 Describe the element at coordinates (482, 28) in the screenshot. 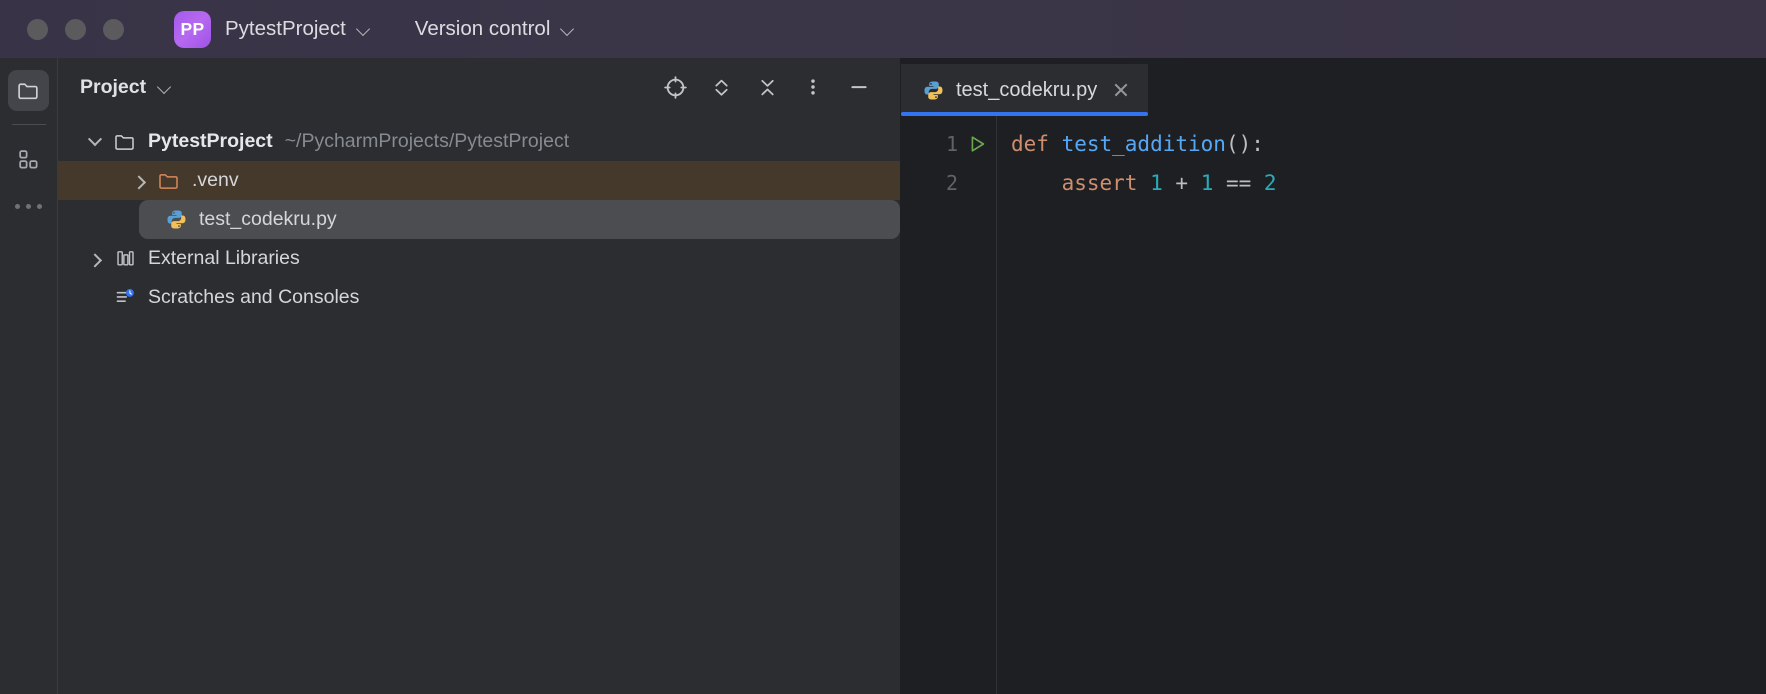

I see `version-control-label: Version control` at that location.